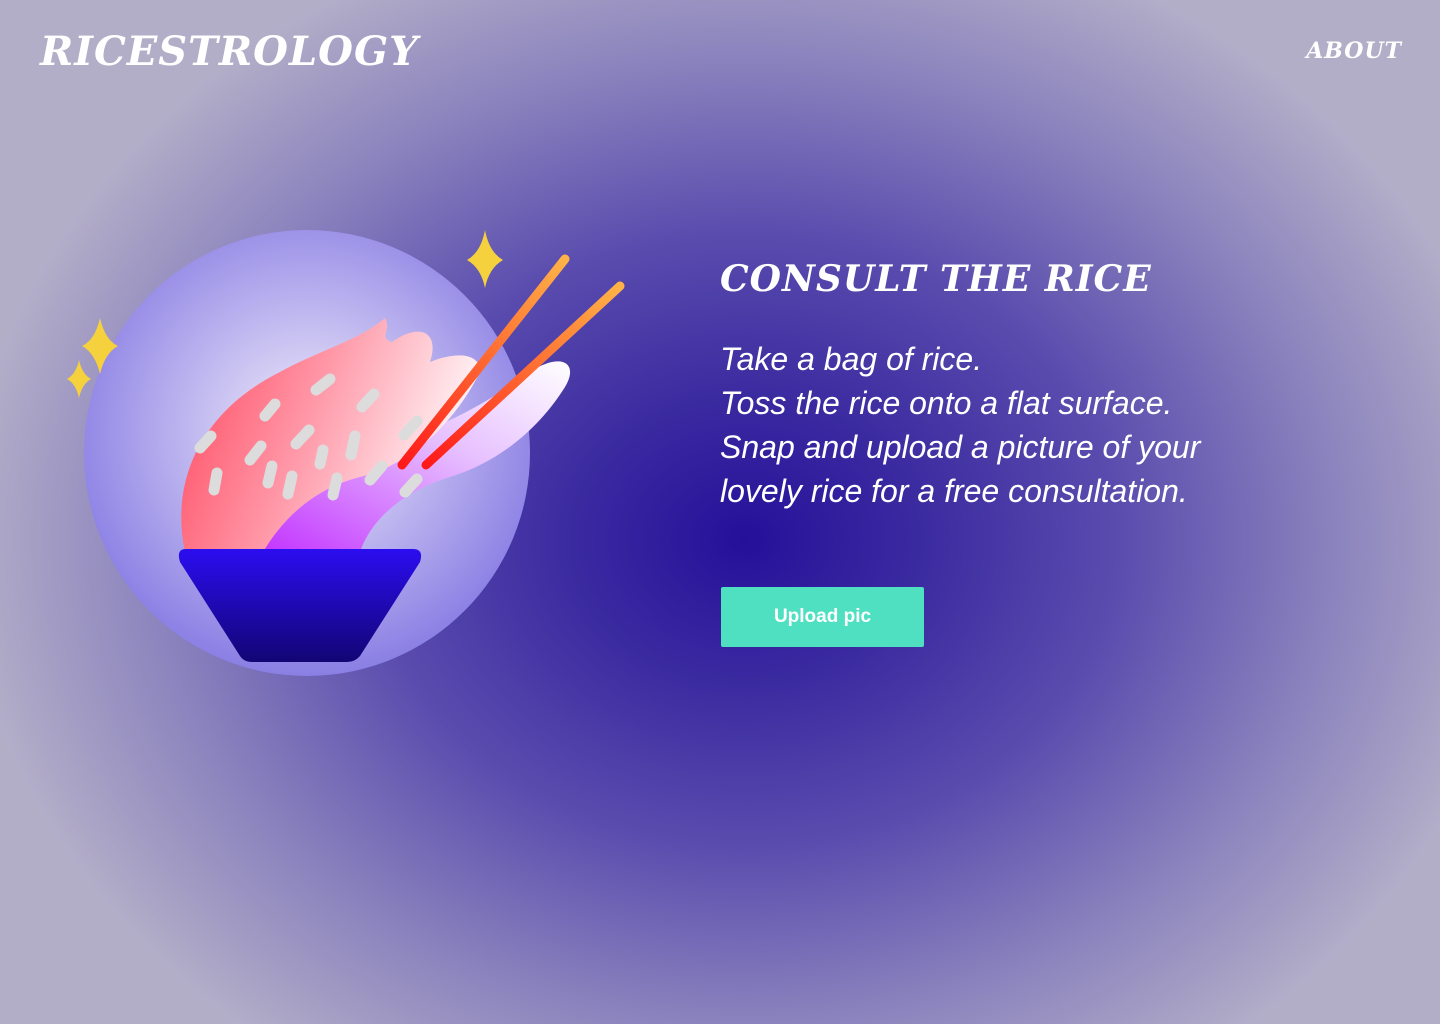  What do you see at coordinates (1354, 51) in the screenshot?
I see `nav-about-link: ABOUT` at bounding box center [1354, 51].